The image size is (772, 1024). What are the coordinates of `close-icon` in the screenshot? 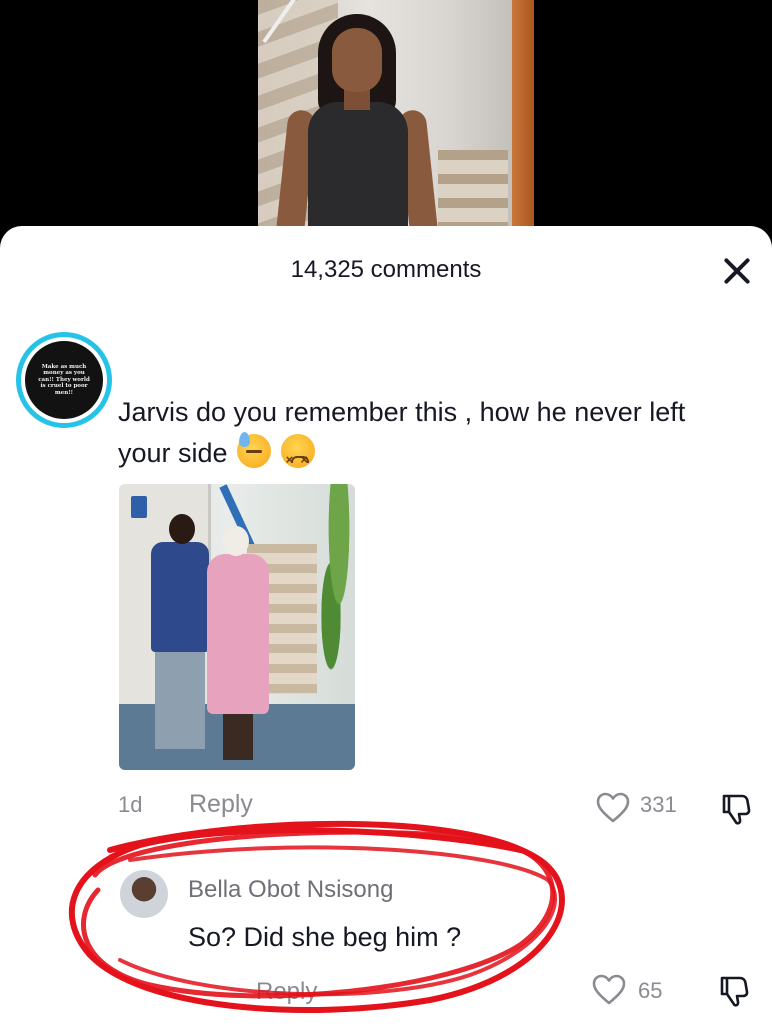 It's located at (737, 271).